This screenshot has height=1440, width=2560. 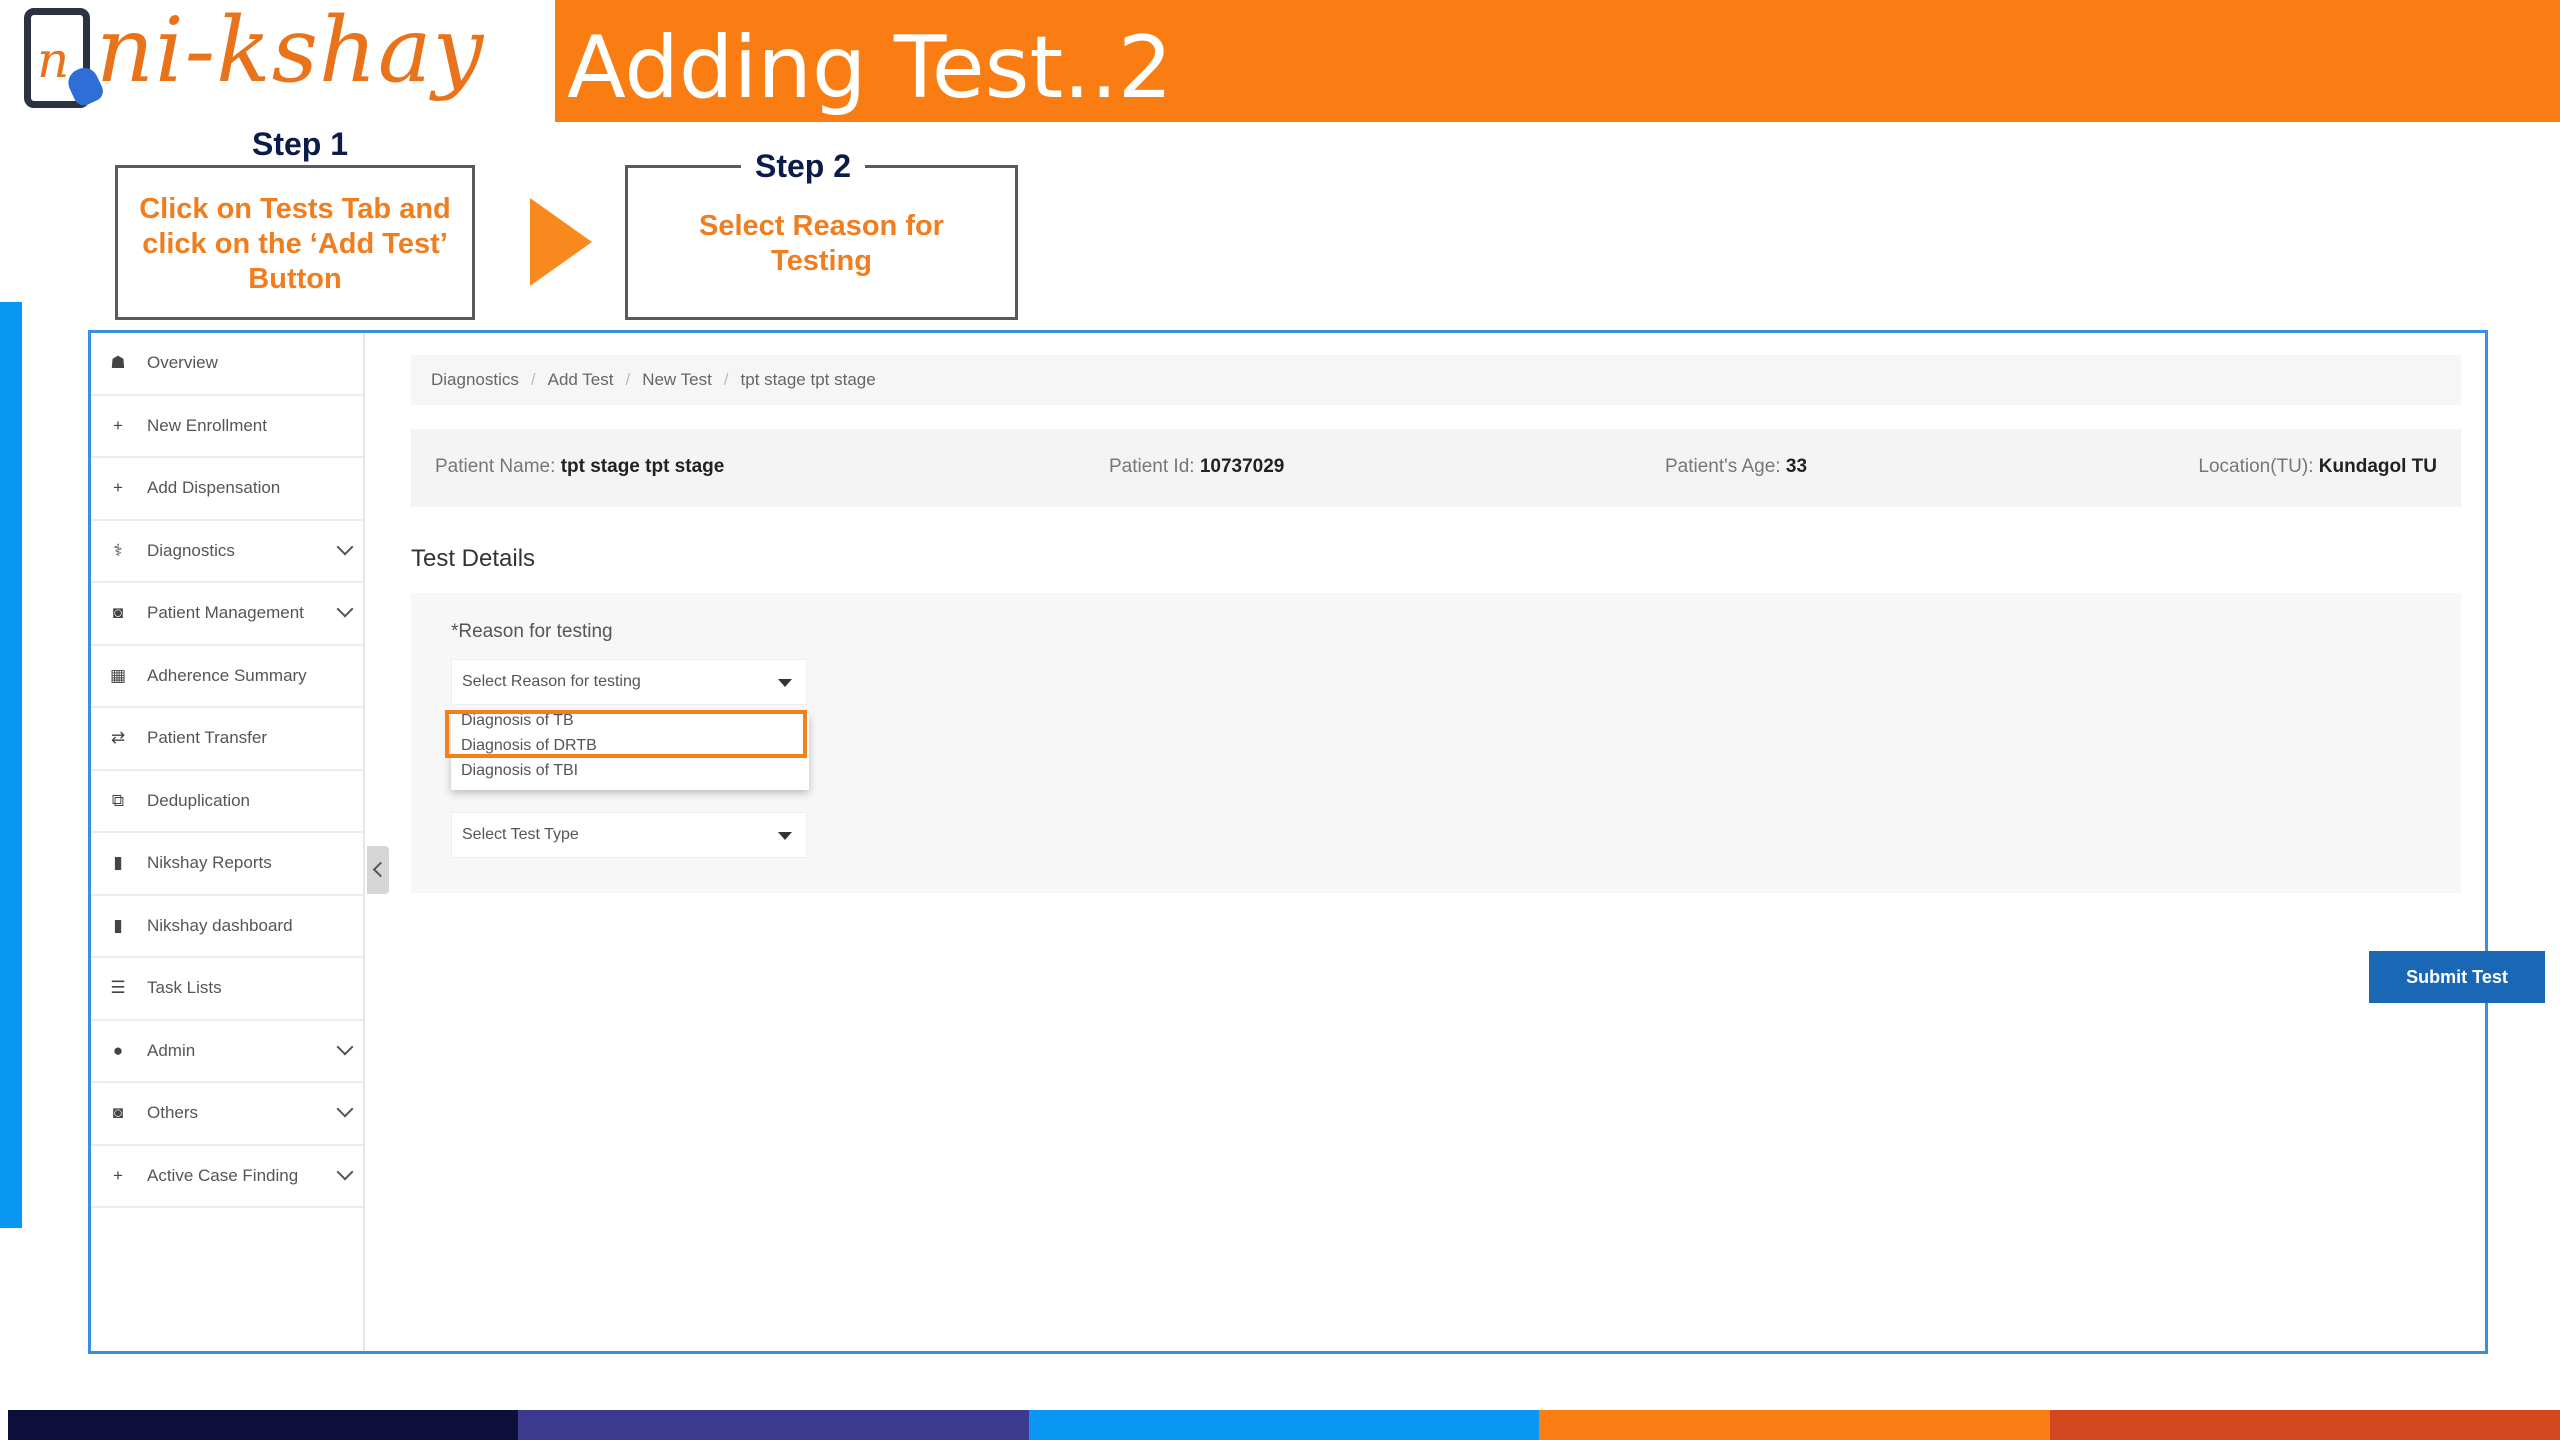 What do you see at coordinates (118, 550) in the screenshot?
I see `stethoscope-icon: ⚕` at bounding box center [118, 550].